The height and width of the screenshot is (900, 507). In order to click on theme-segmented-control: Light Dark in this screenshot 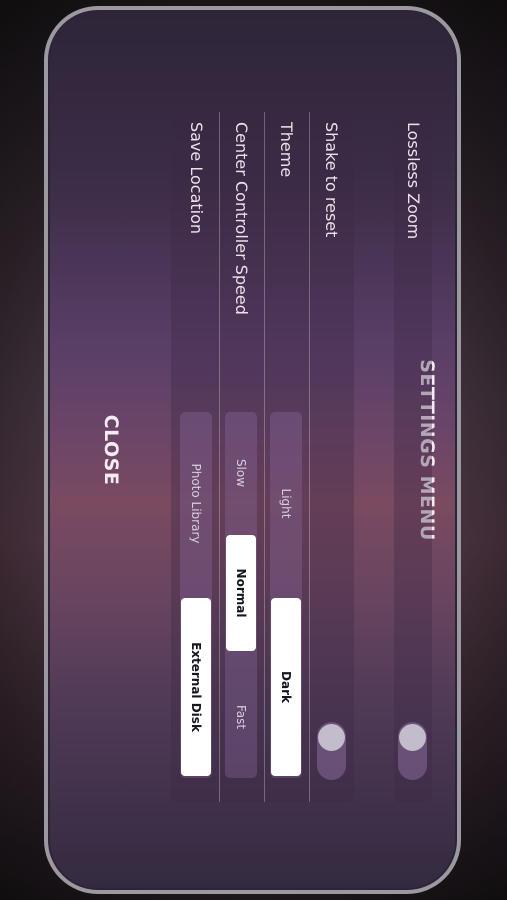, I will do `click(286, 595)`.